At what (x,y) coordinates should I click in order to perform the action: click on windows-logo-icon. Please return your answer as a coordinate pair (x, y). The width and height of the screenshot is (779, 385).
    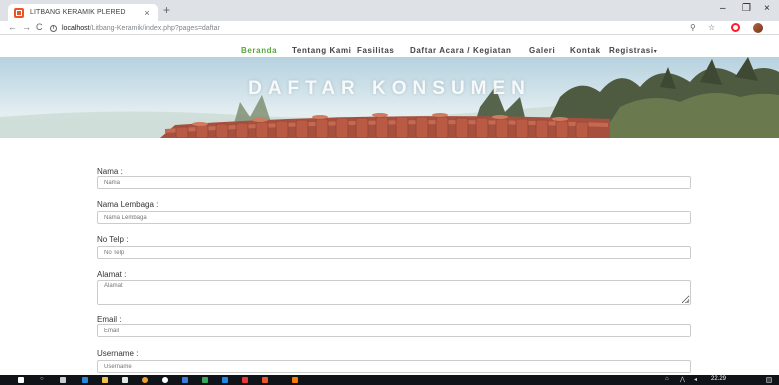
    Looking at the image, I should click on (21, 380).